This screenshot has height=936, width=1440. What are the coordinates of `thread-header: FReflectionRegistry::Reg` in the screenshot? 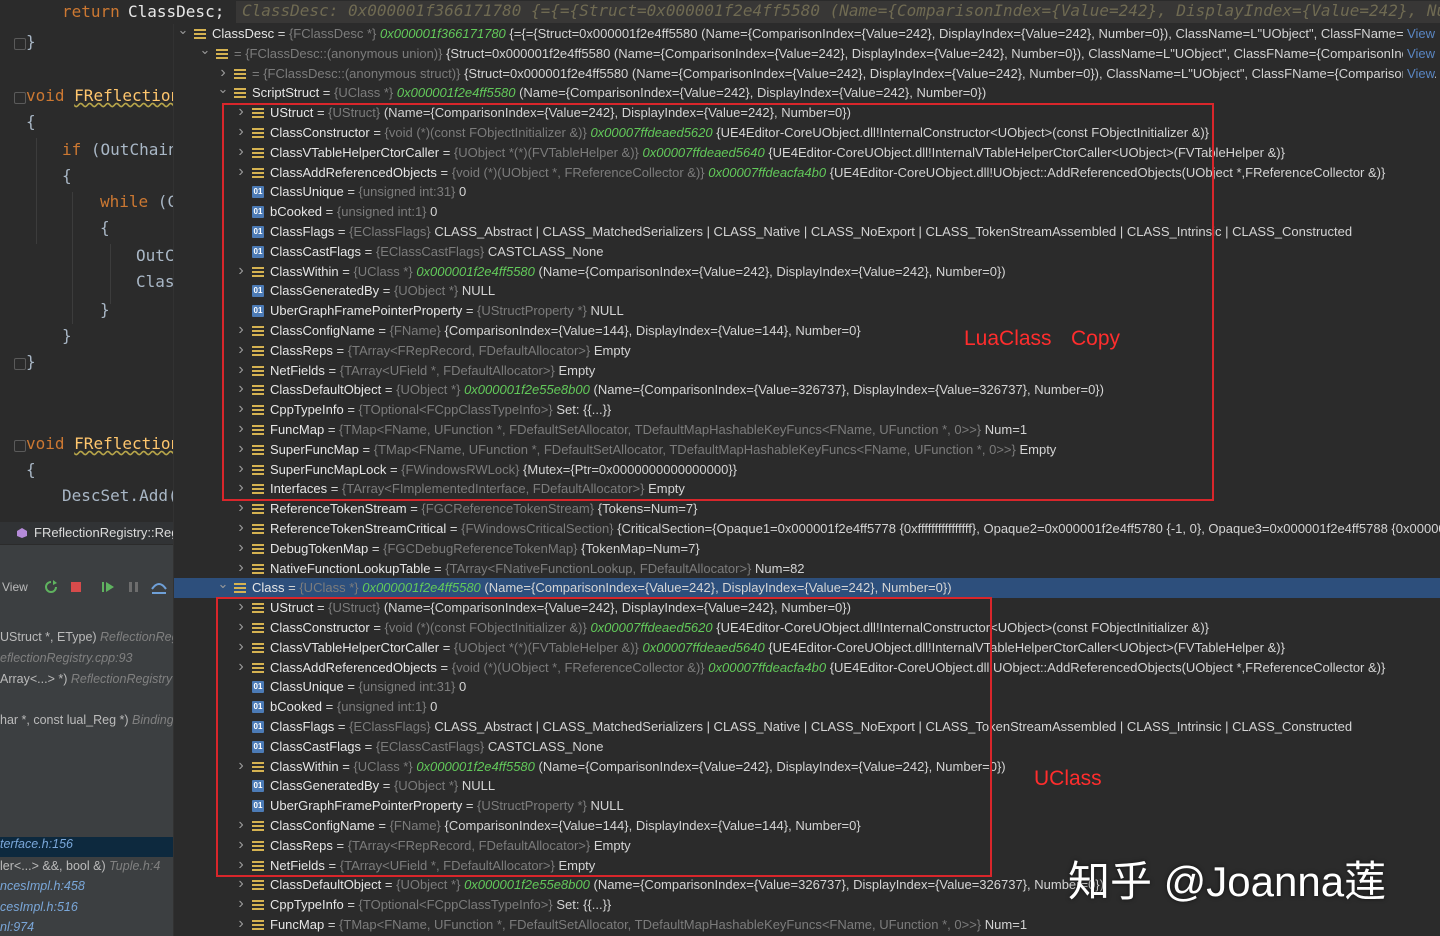 It's located at (86, 533).